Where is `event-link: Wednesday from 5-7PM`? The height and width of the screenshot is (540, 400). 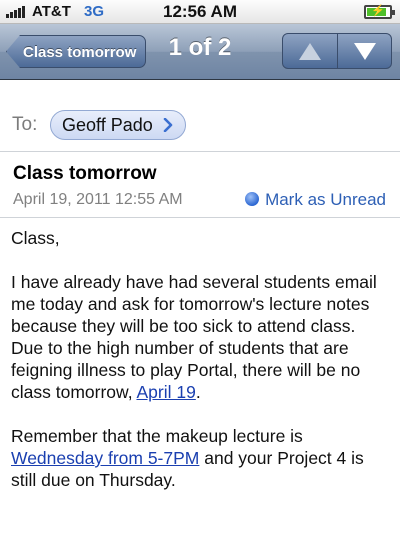
event-link: Wednesday from 5-7PM is located at coordinates (105, 458).